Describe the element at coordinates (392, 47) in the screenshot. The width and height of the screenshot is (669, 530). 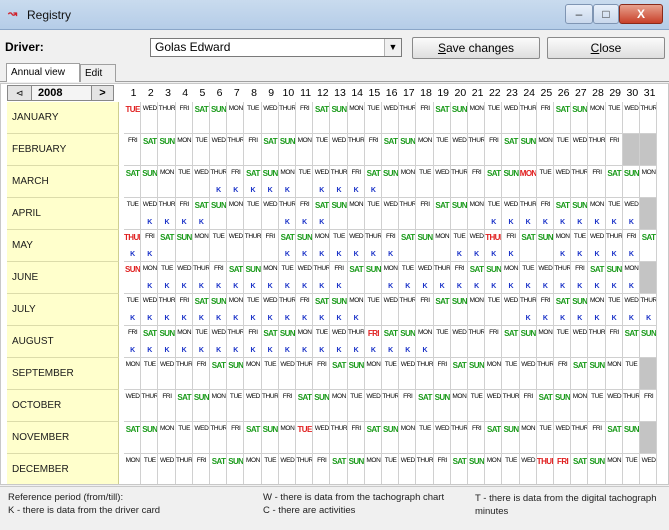
I see `chevron-down-icon: ▼` at that location.